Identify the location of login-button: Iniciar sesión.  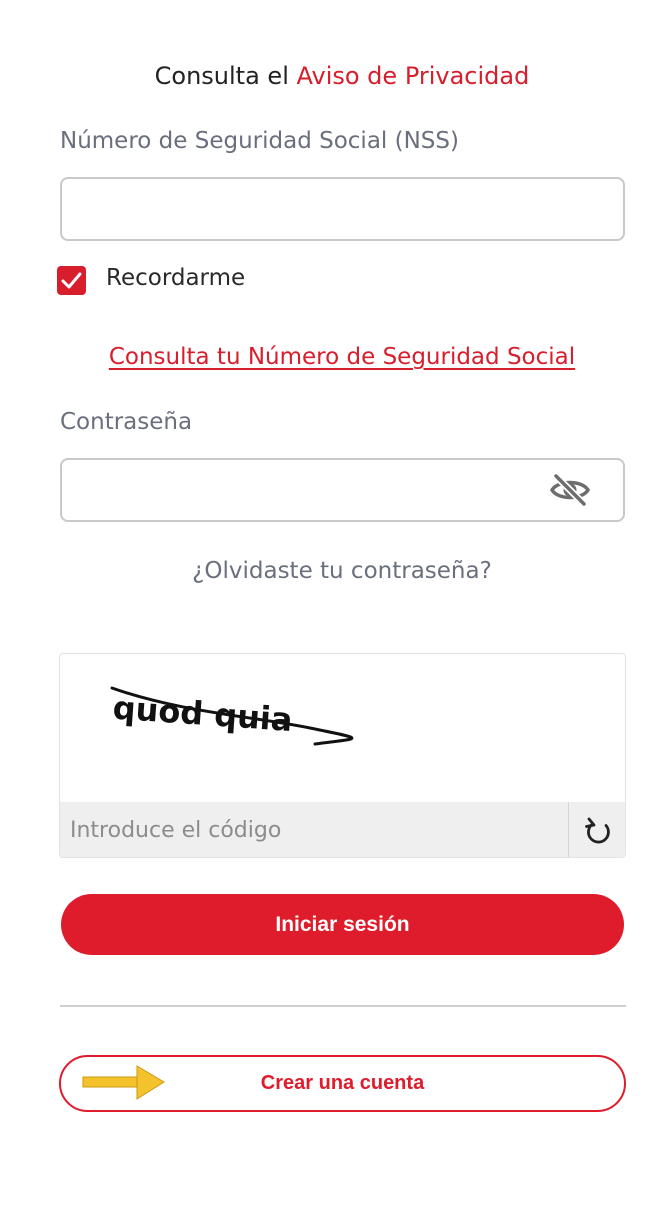
(342, 924).